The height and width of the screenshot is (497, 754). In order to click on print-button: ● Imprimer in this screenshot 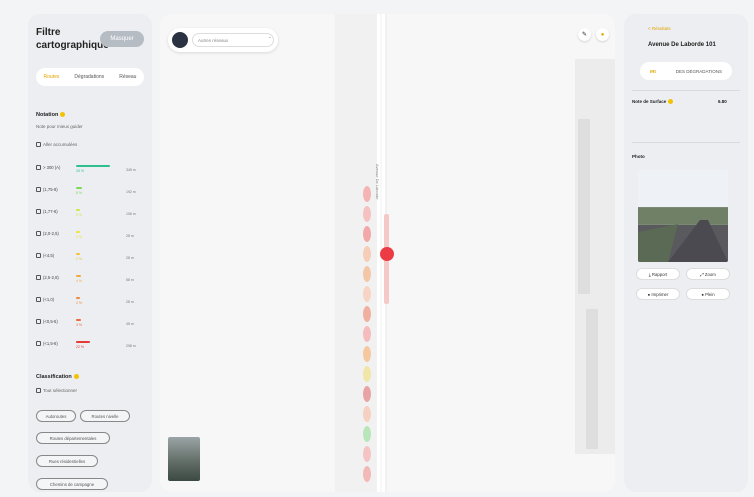, I will do `click(658, 294)`.